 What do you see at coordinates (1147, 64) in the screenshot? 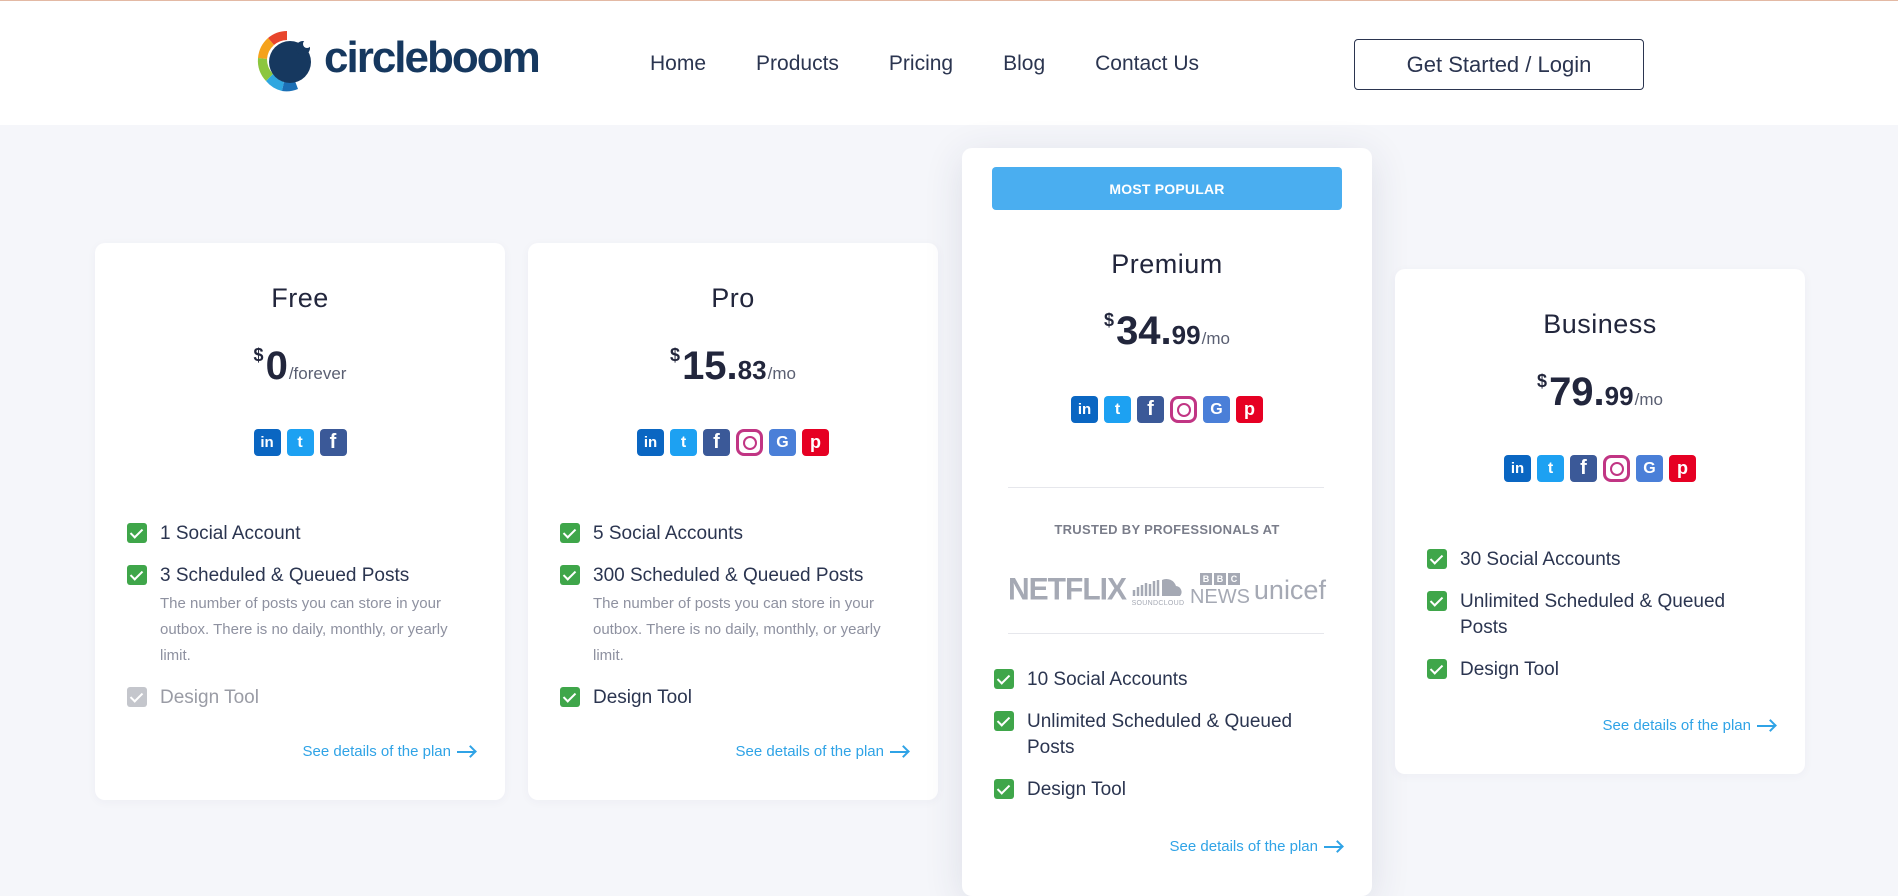
I see `nav-contact-us: Contact Us` at bounding box center [1147, 64].